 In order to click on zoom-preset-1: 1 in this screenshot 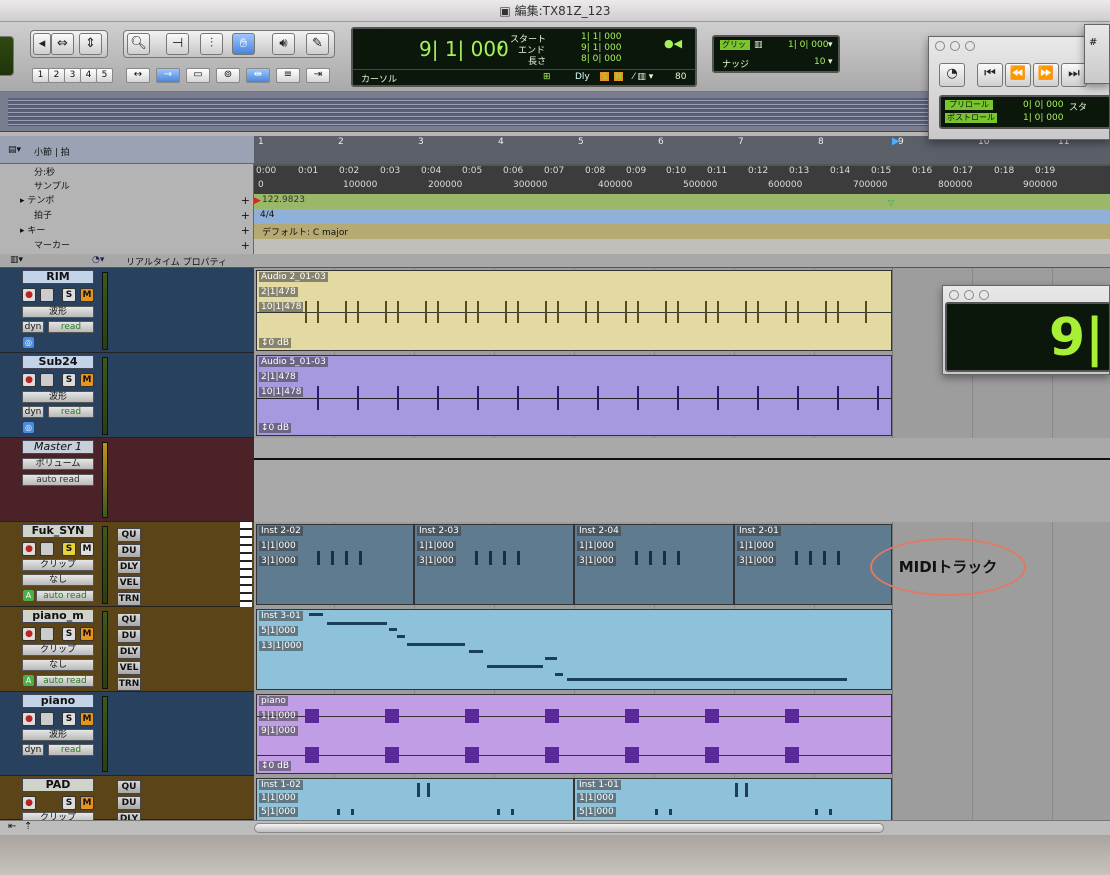, I will do `click(40, 75)`.